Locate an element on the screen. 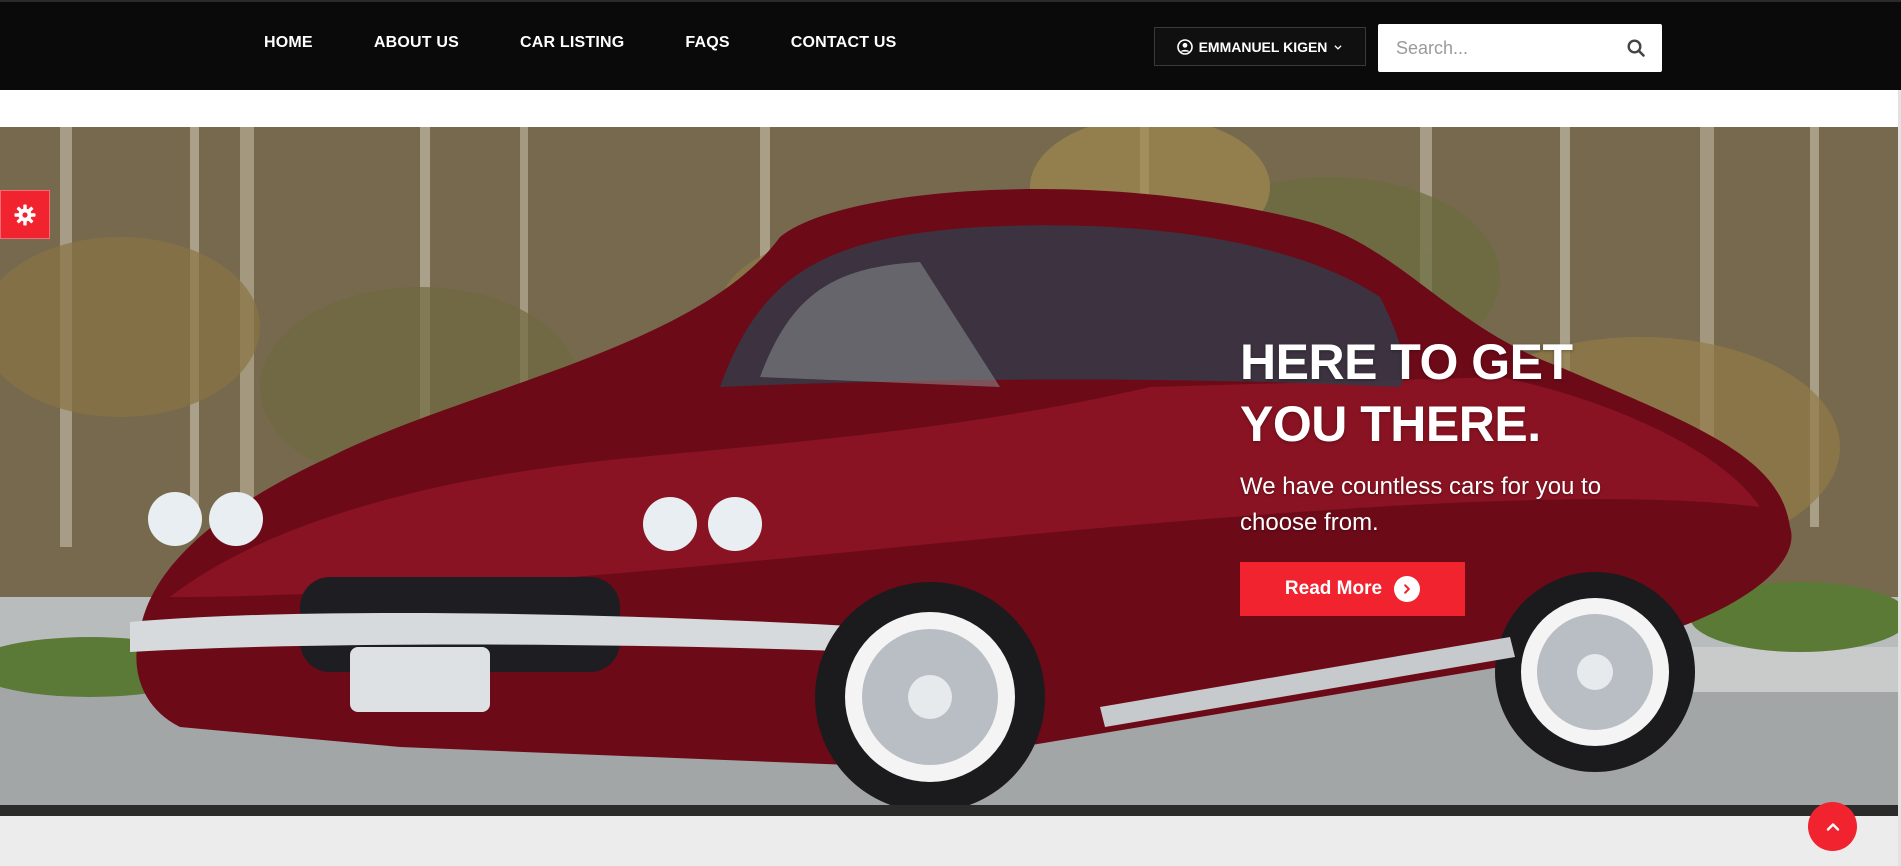 This screenshot has height=866, width=1901. nav-item-home: HOME is located at coordinates (288, 43).